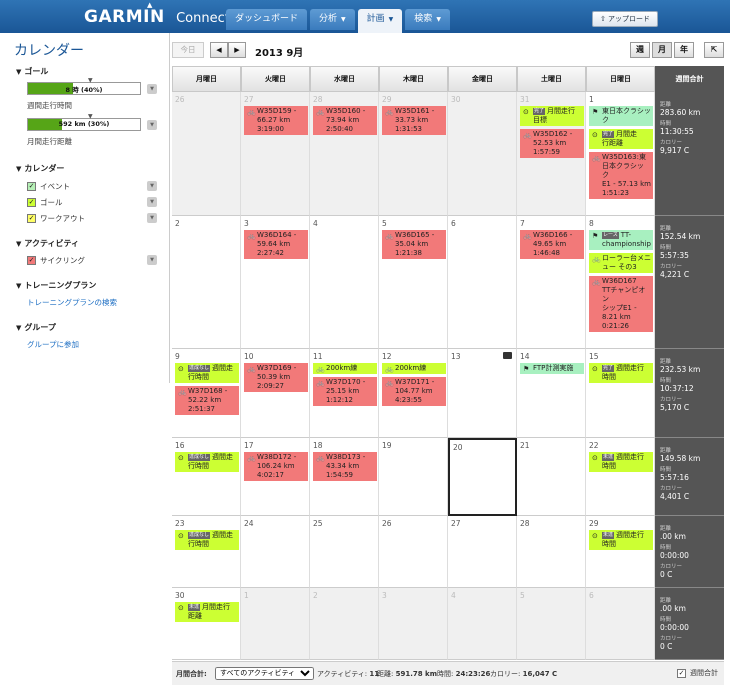  I want to click on tab-analysis: 分析 ▼, so click(332, 19).